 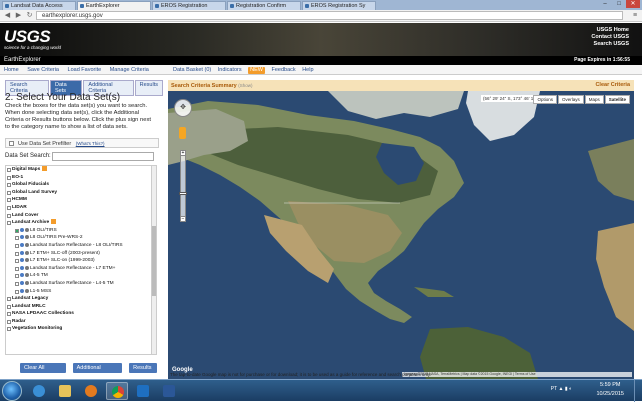 What do you see at coordinates (183, 193) in the screenshot?
I see `zoom-knob` at bounding box center [183, 193].